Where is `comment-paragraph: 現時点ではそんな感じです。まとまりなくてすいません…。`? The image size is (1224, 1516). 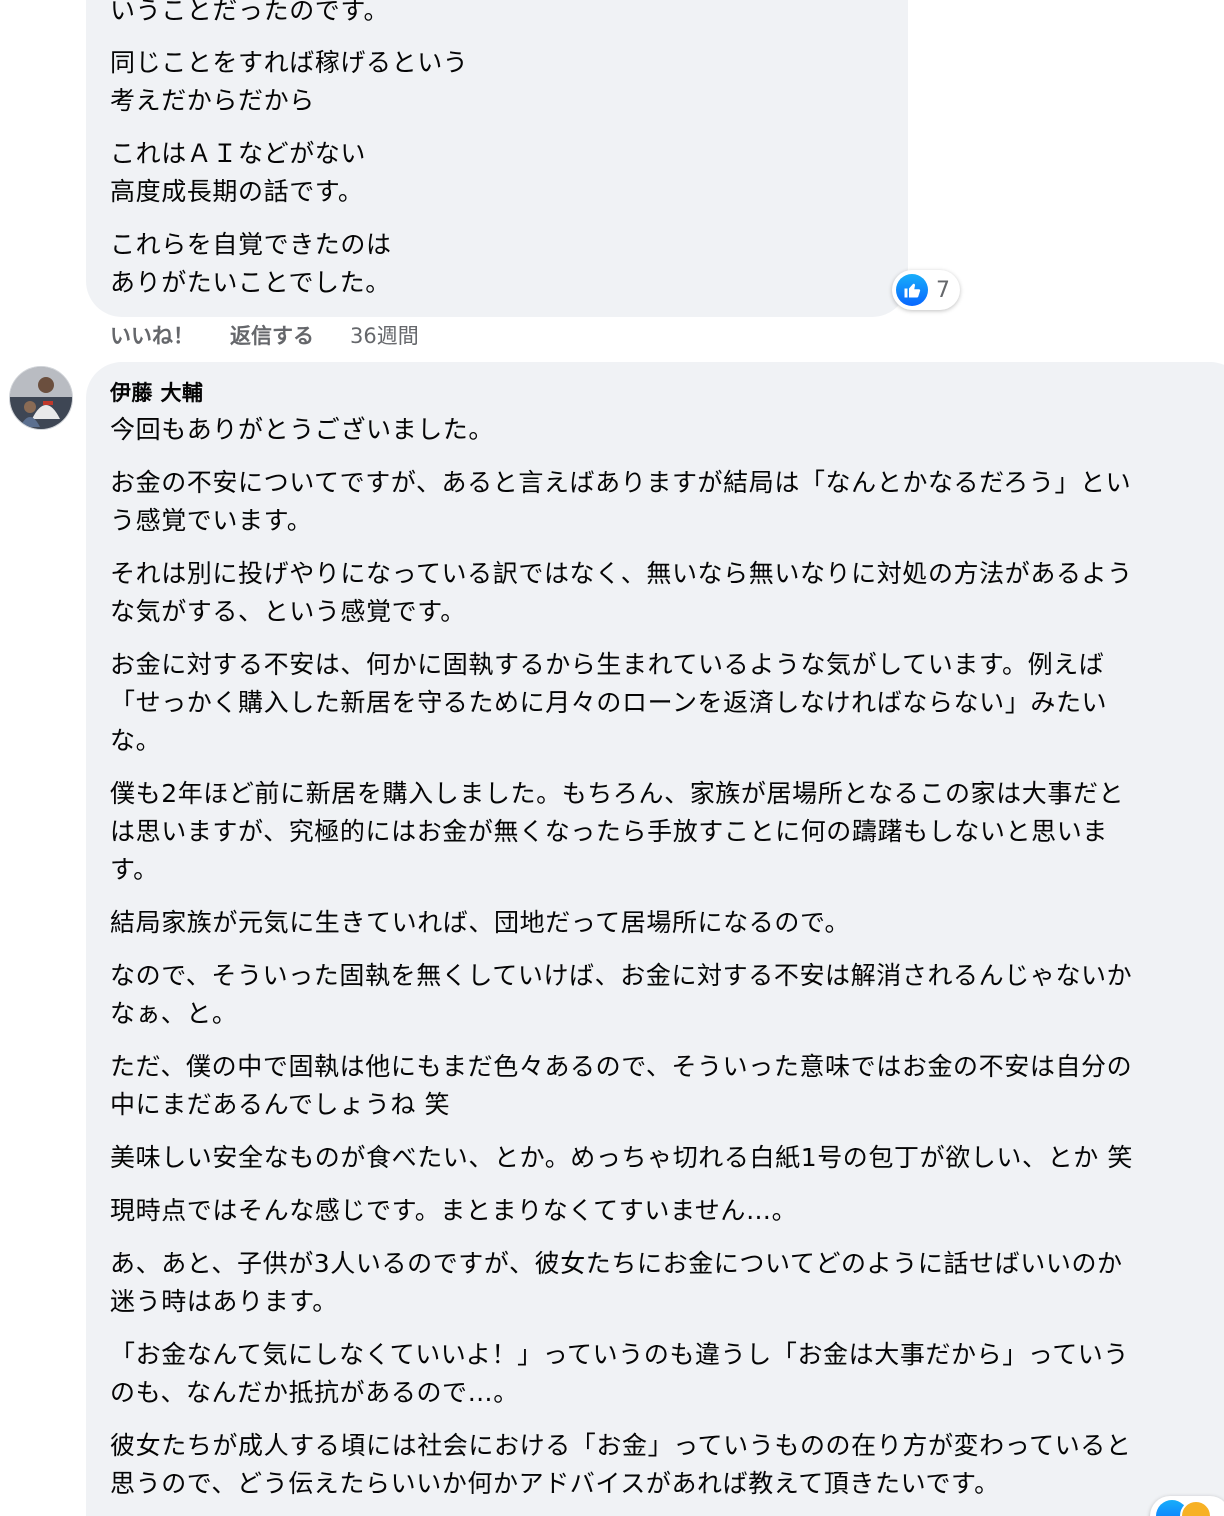 comment-paragraph: 現時点ではそんな感じです。まとまりなくてすいません…。 is located at coordinates (454, 1210).